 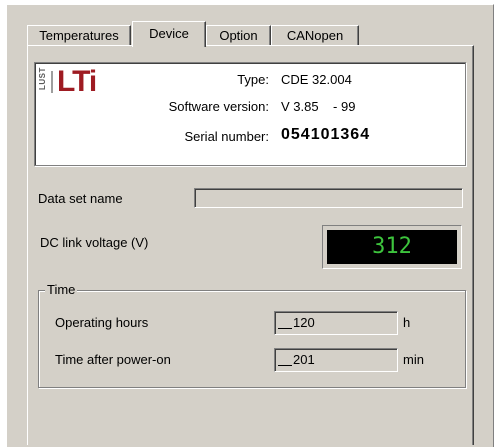 What do you see at coordinates (315, 35) in the screenshot?
I see `tab-canopen: CANopen` at bounding box center [315, 35].